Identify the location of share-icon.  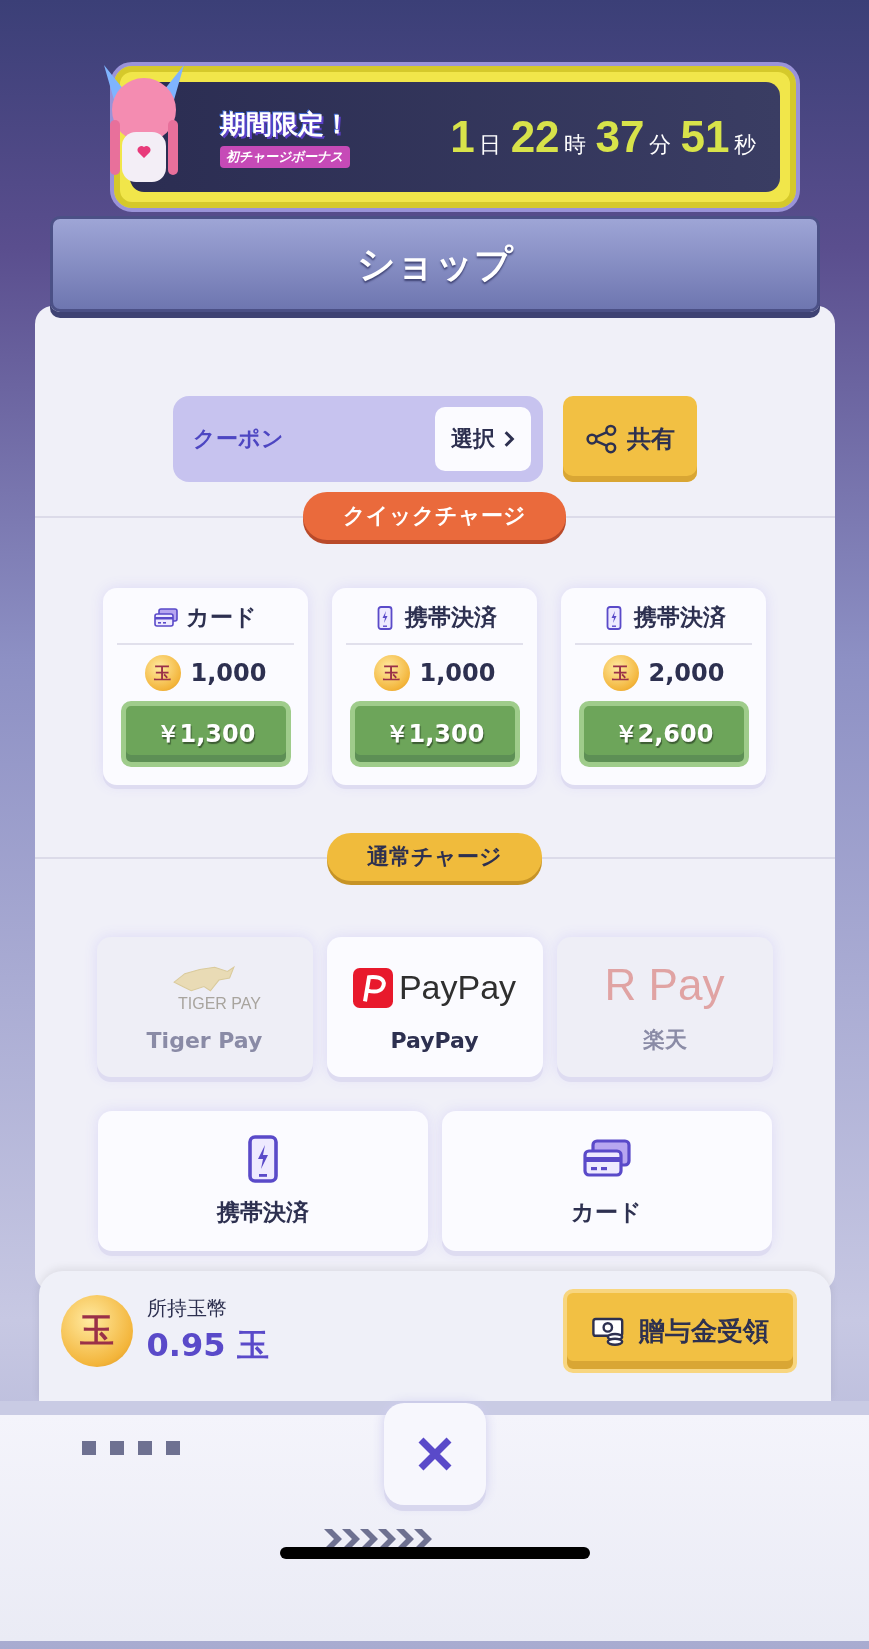
(601, 439).